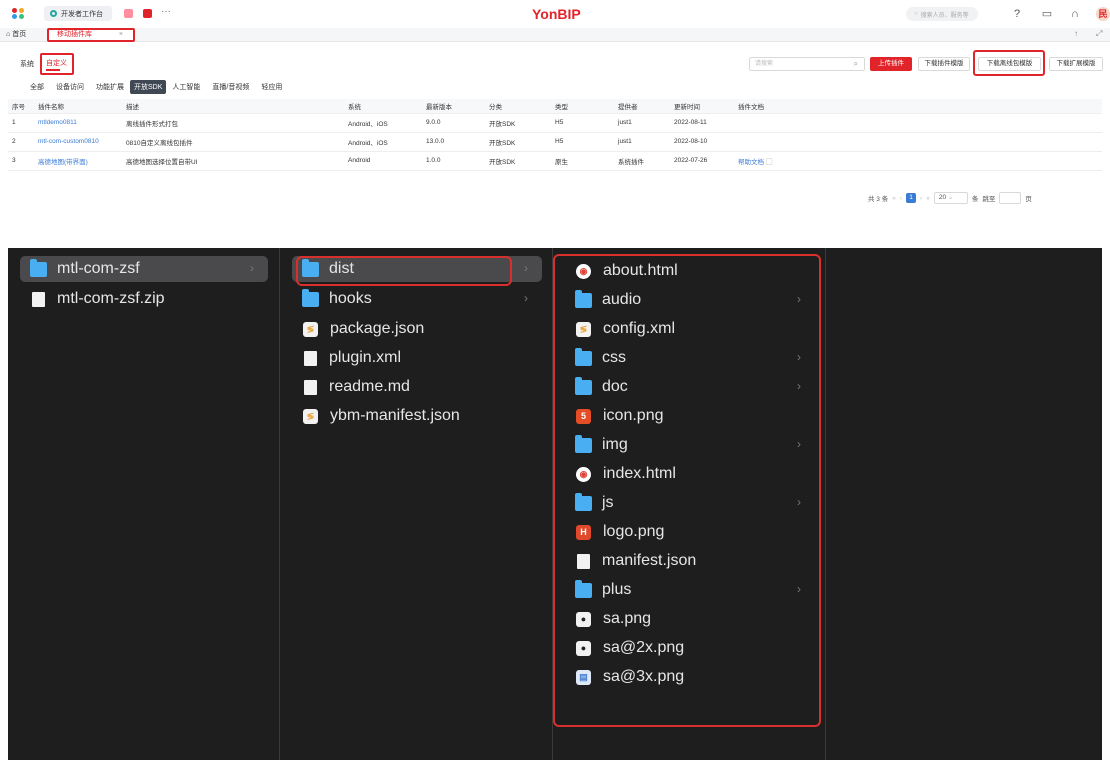  Describe the element at coordinates (891, 64) in the screenshot. I see `upload-plugin-button: 上传插件` at that location.